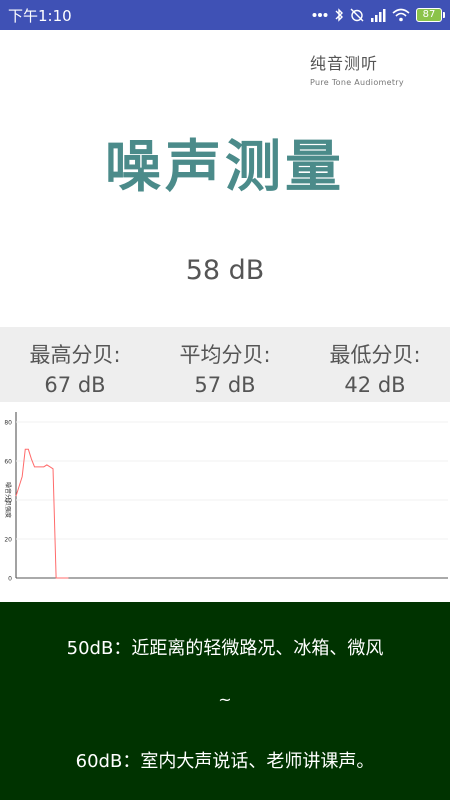 This screenshot has width=450, height=800. I want to click on y-tick-label-80: 80, so click(8, 423).